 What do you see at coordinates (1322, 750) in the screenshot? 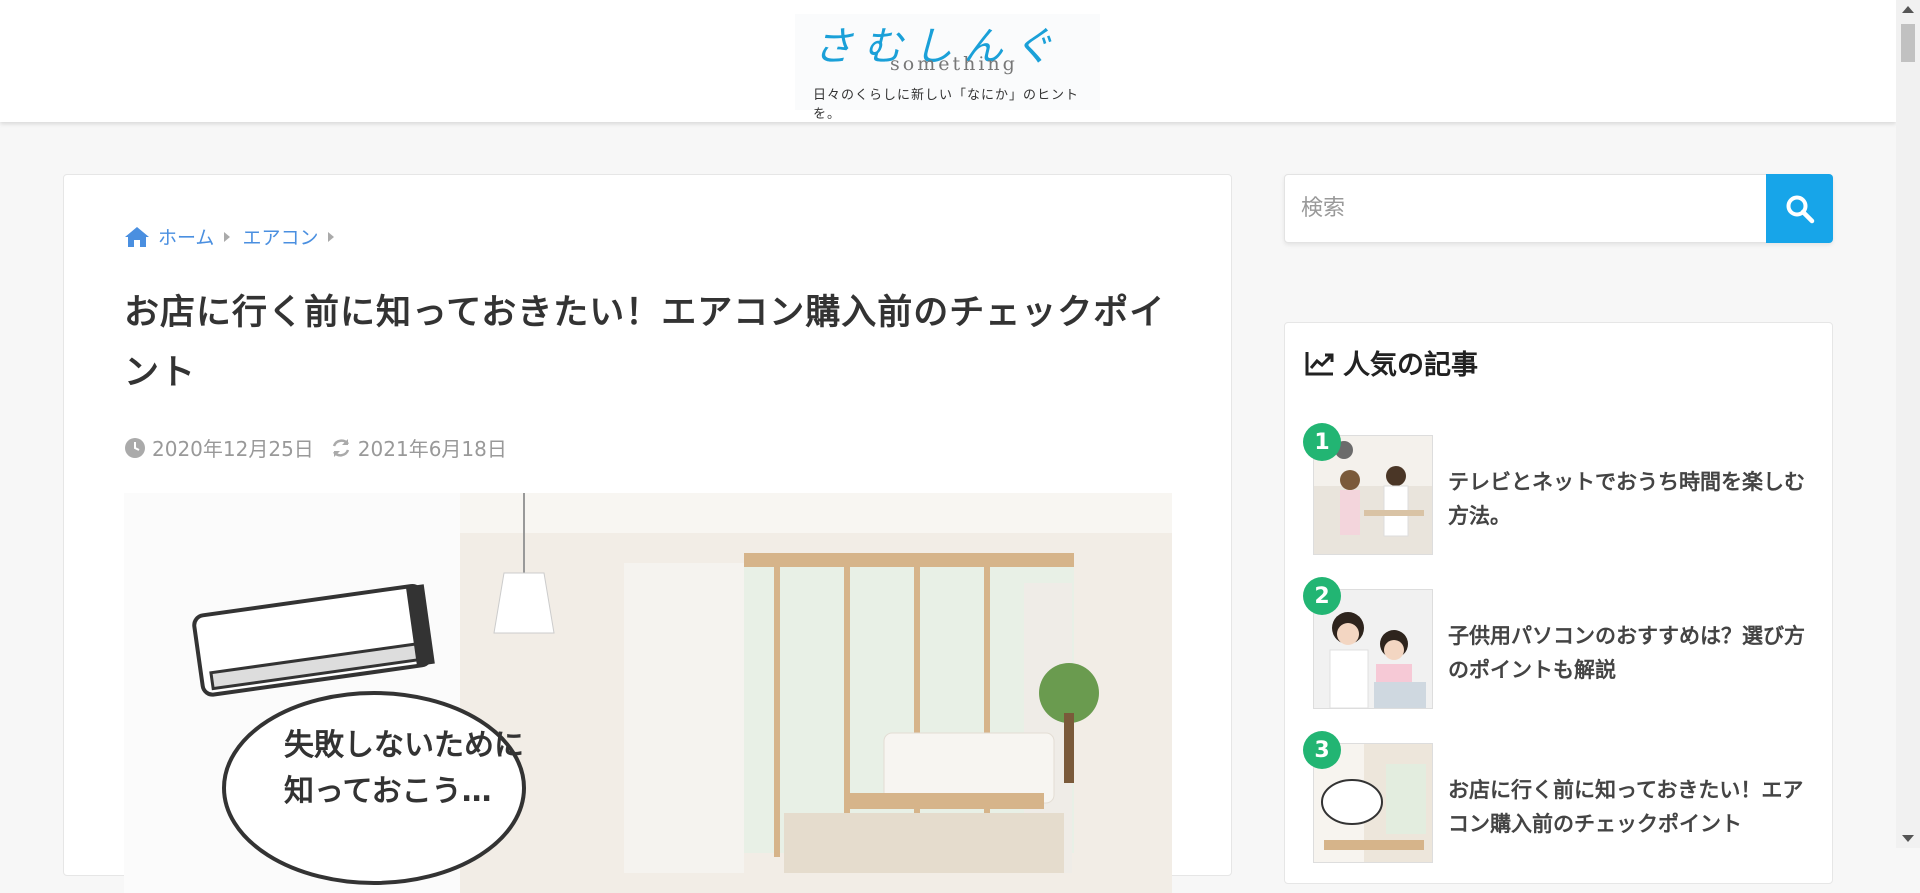
I see `rank-badge: 3` at bounding box center [1322, 750].